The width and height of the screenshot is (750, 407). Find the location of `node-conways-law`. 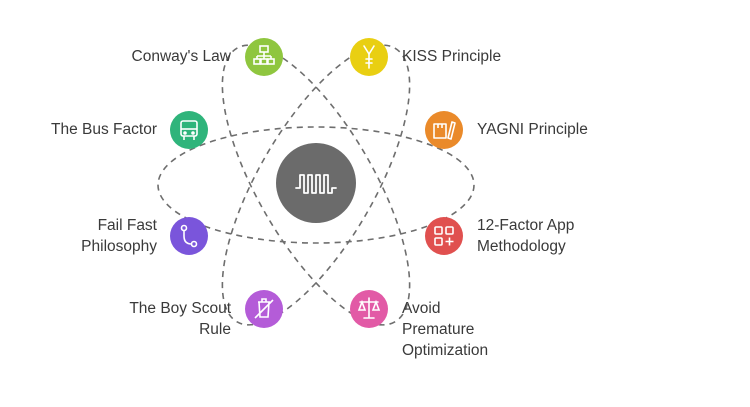

node-conways-law is located at coordinates (264, 57).